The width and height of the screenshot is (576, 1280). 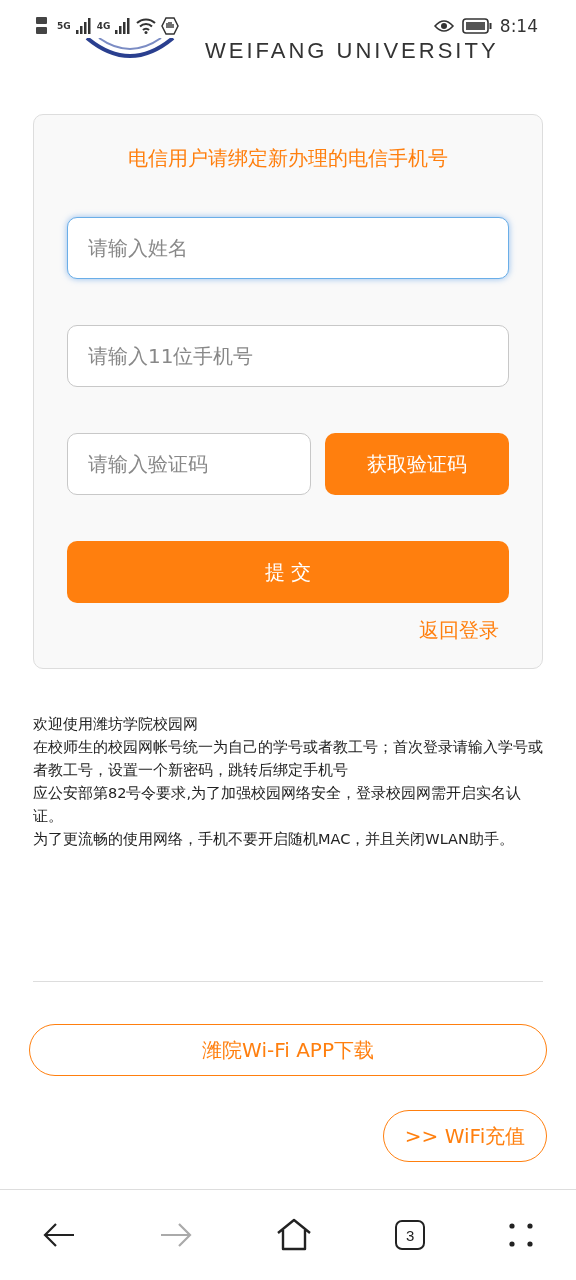 What do you see at coordinates (278, 805) in the screenshot?
I see `notice-text: 应公安部第82号令要求,为了加强校园网络安全，登录校园网需开启实名认证。` at bounding box center [278, 805].